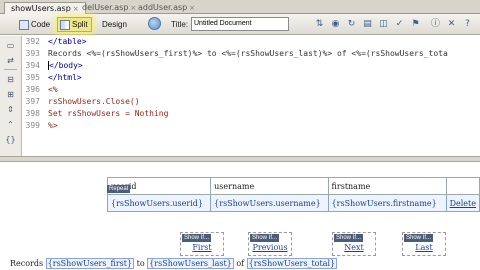 The image size is (480, 270). I want to click on open-documents-icon: ▭, so click(10, 45).